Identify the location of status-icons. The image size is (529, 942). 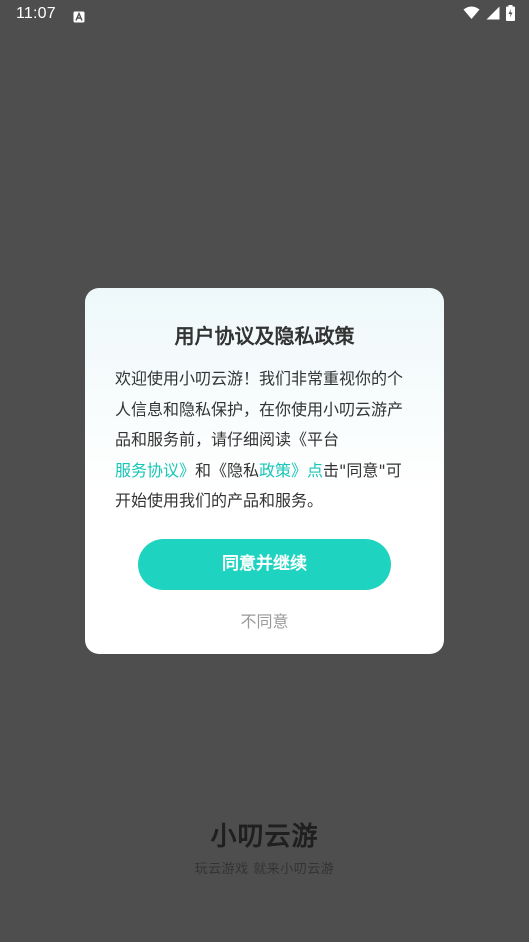
(489, 13).